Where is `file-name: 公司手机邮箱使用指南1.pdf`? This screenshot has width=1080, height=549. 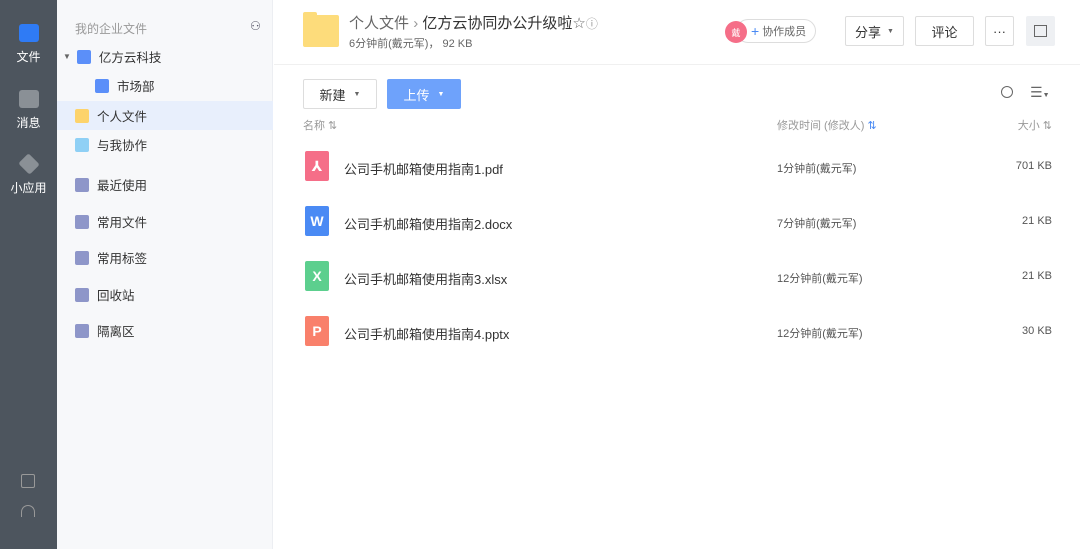
file-name: 公司手机邮箱使用指南1.pdf is located at coordinates (423, 168).